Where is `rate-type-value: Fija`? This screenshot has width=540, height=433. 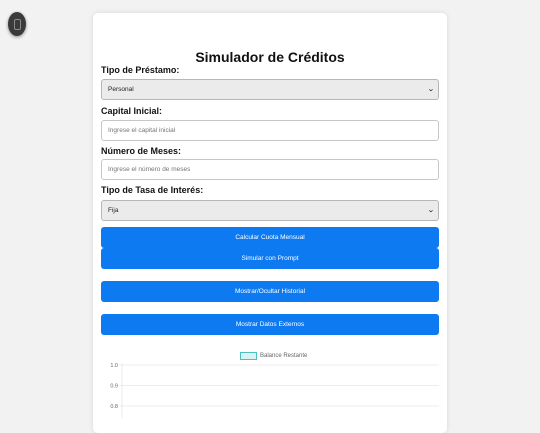
rate-type-value: Fija is located at coordinates (113, 210).